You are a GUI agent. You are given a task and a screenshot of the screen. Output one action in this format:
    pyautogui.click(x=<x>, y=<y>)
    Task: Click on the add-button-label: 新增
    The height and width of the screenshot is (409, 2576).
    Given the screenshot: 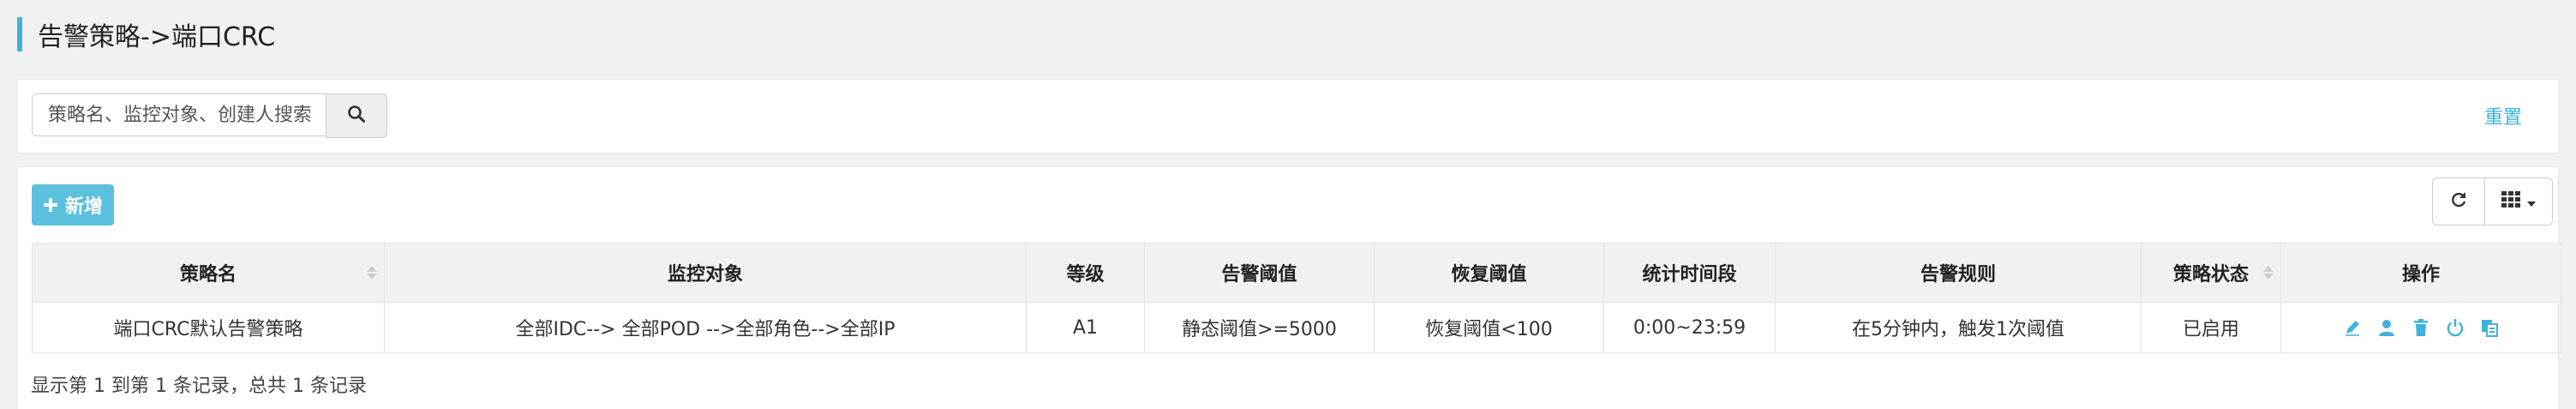 What is the action you would take?
    pyautogui.click(x=83, y=207)
    